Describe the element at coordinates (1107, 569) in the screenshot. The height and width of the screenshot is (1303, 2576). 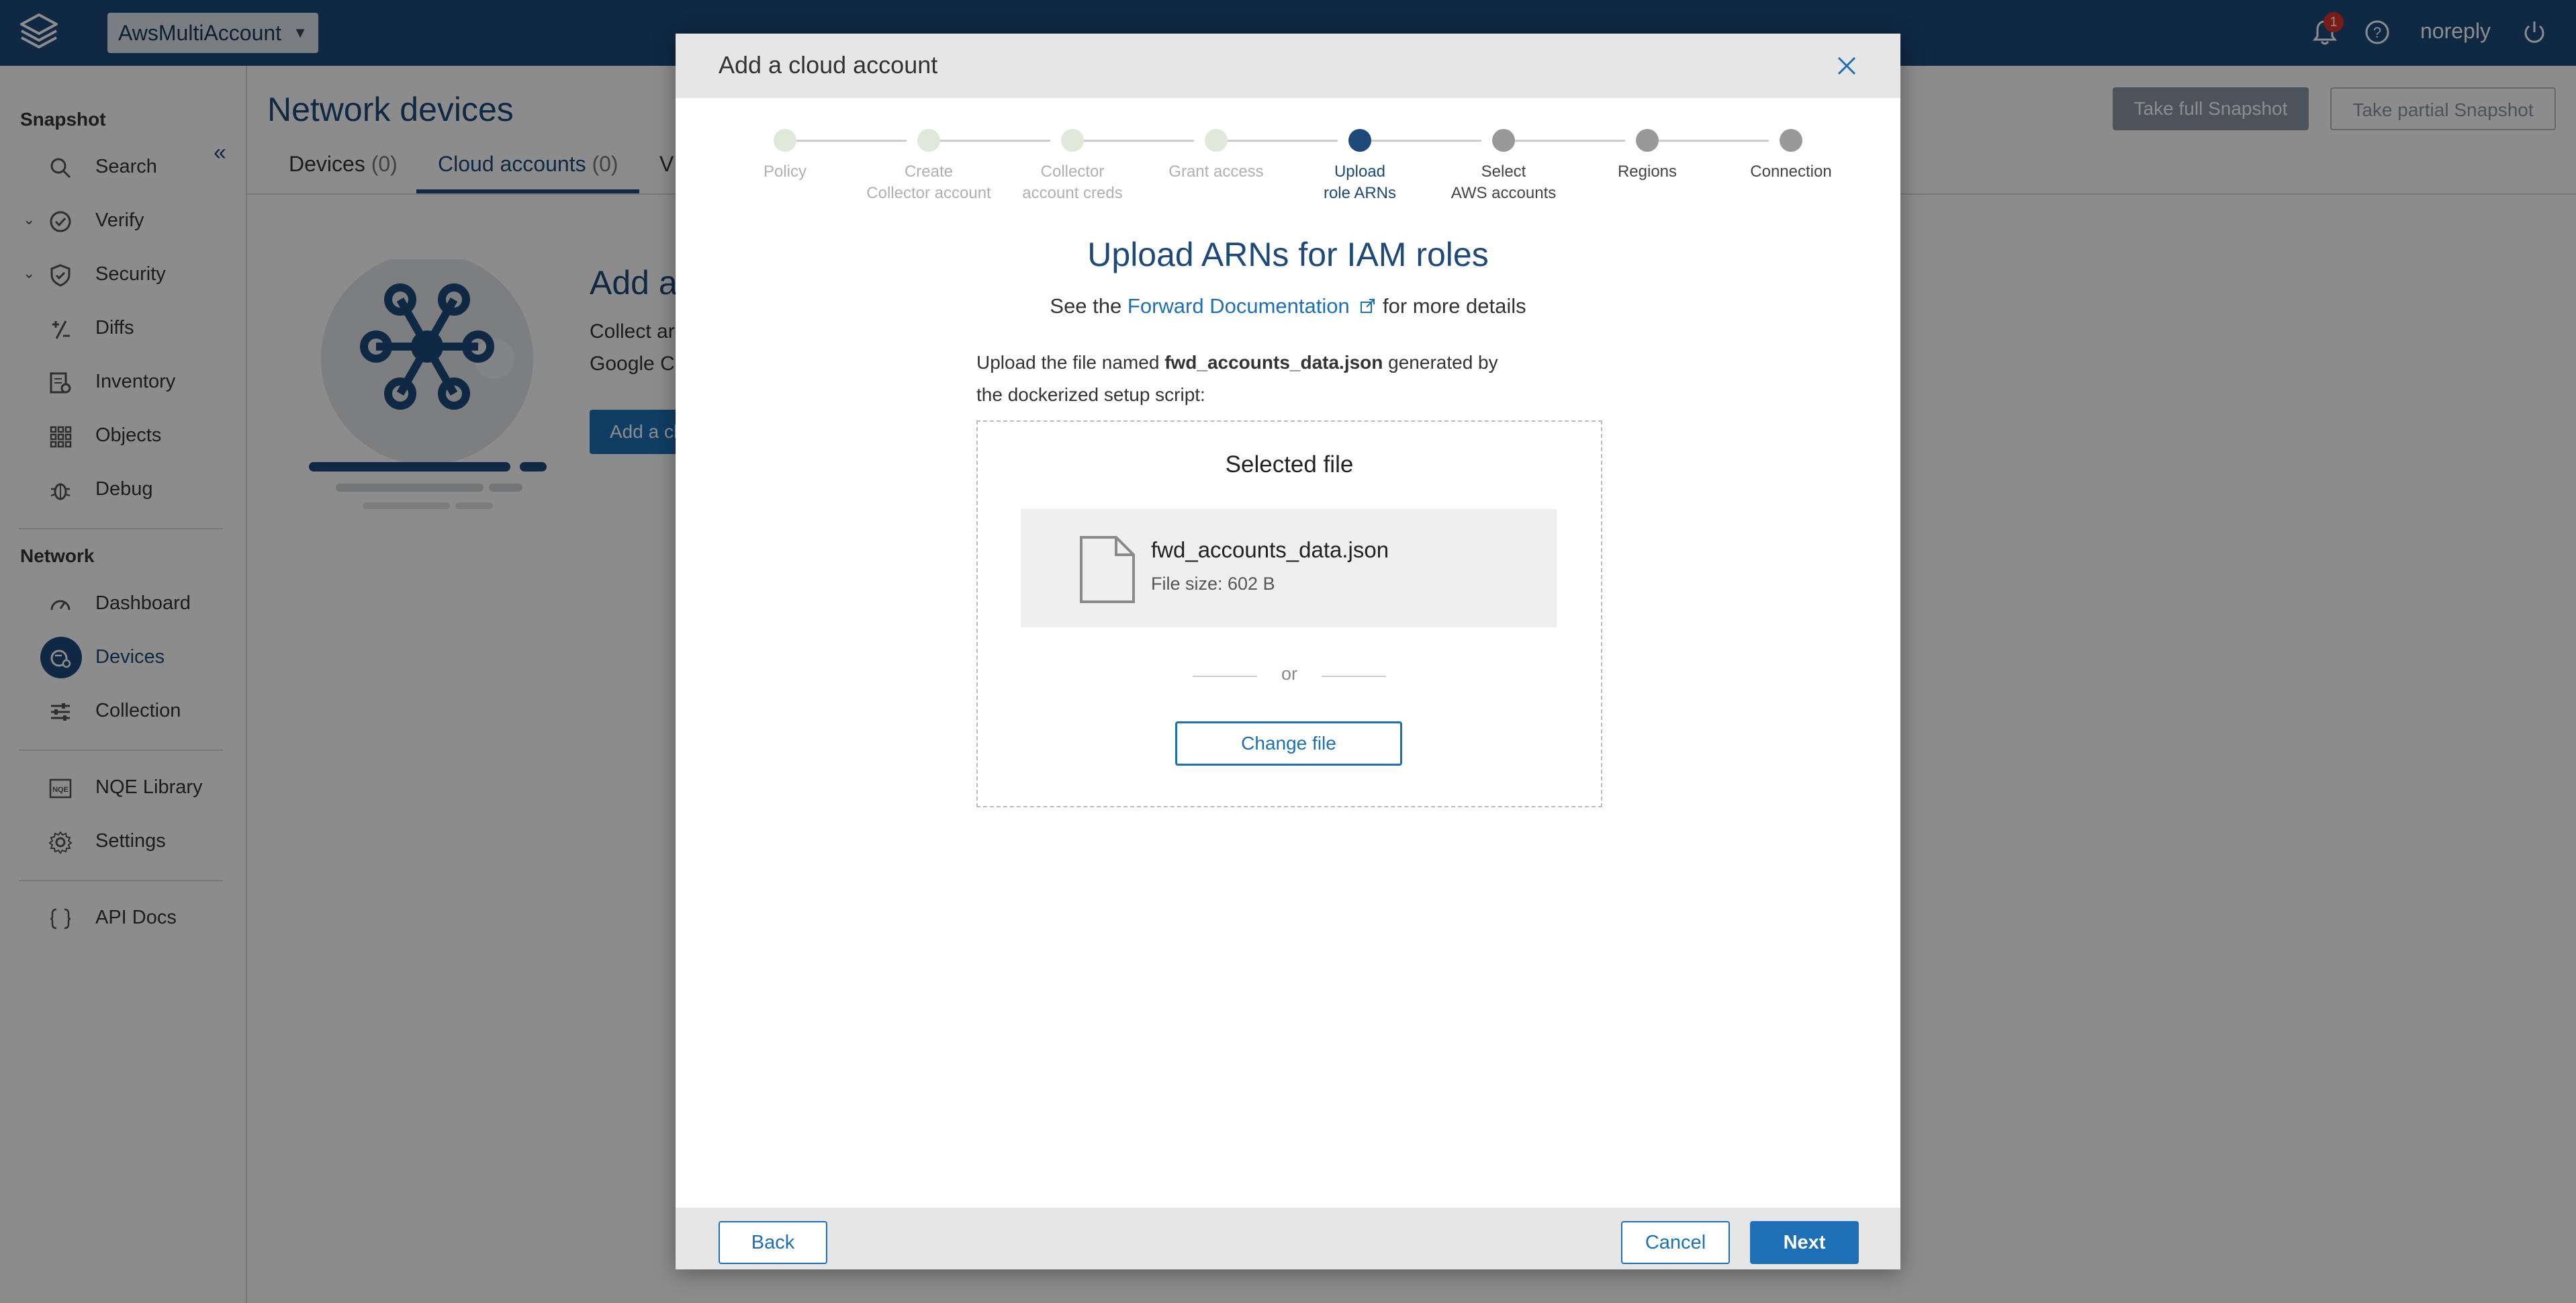
I see `file-icon` at that location.